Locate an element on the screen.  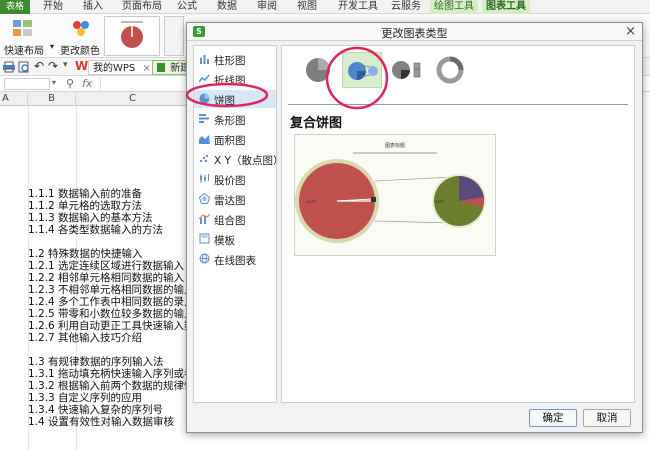
preview-title: 复合饼图 is located at coordinates (316, 123).